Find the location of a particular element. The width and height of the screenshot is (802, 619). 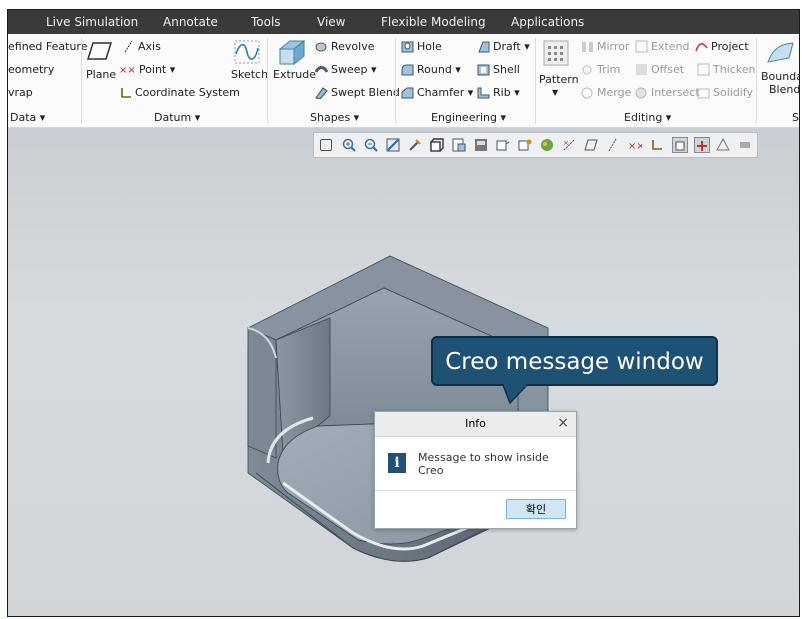

offset-icon is located at coordinates (641, 69).